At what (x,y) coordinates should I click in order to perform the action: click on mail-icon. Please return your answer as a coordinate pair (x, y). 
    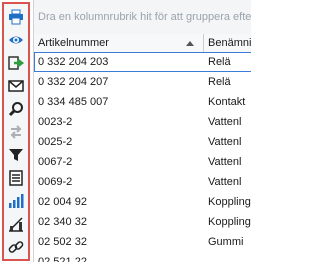
    Looking at the image, I should click on (16, 86).